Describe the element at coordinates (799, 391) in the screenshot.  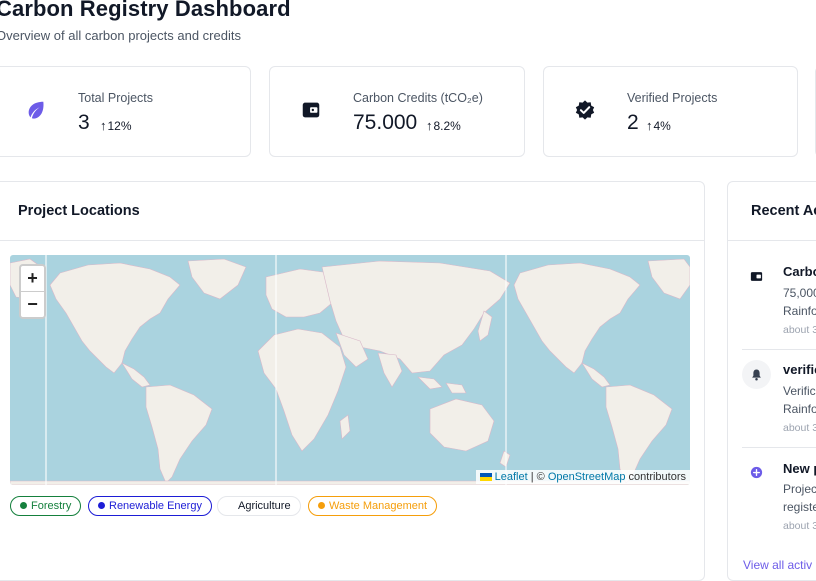
I see `activity-line: Verific` at that location.